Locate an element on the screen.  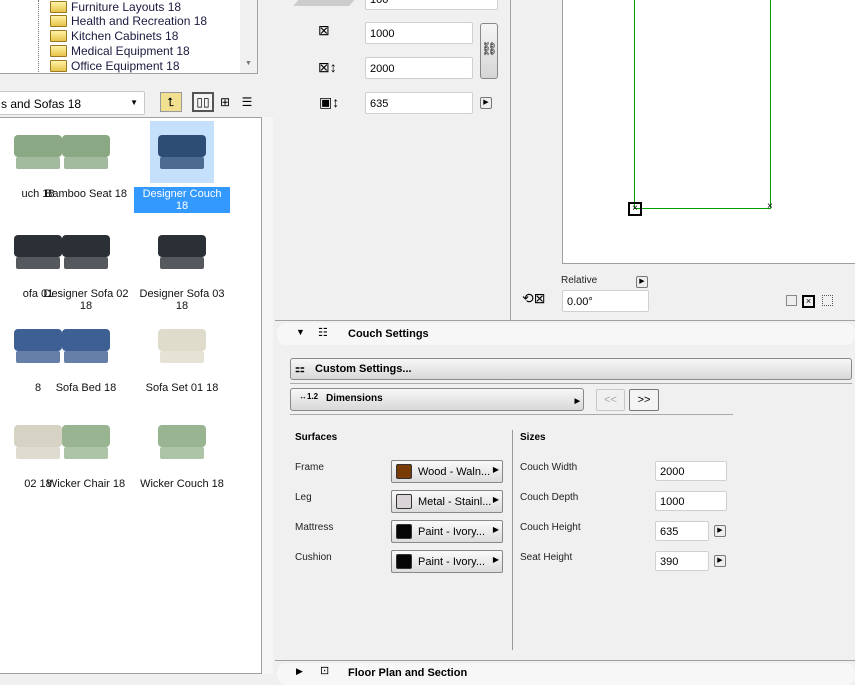
previous-page-button: << is located at coordinates (610, 400).